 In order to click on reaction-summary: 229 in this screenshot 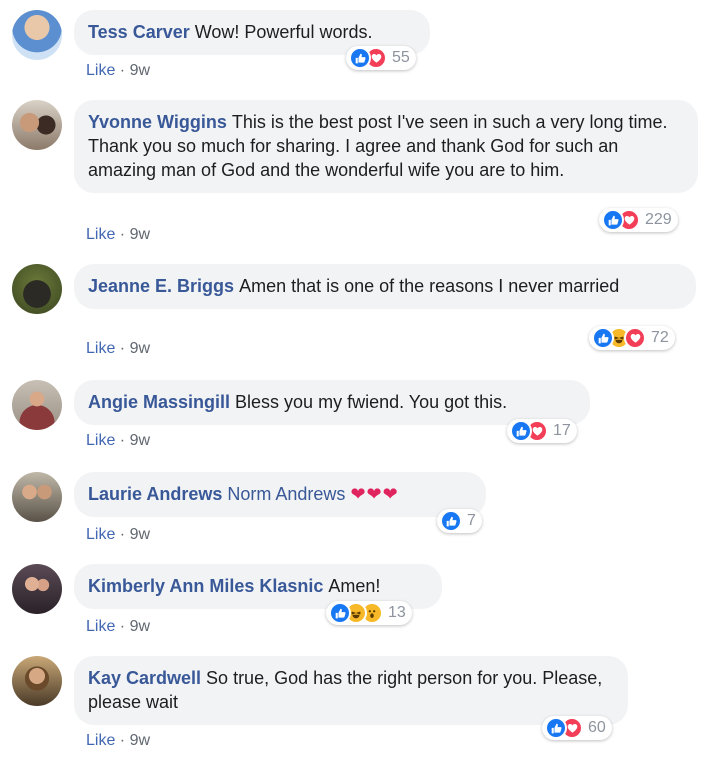, I will do `click(638, 220)`.